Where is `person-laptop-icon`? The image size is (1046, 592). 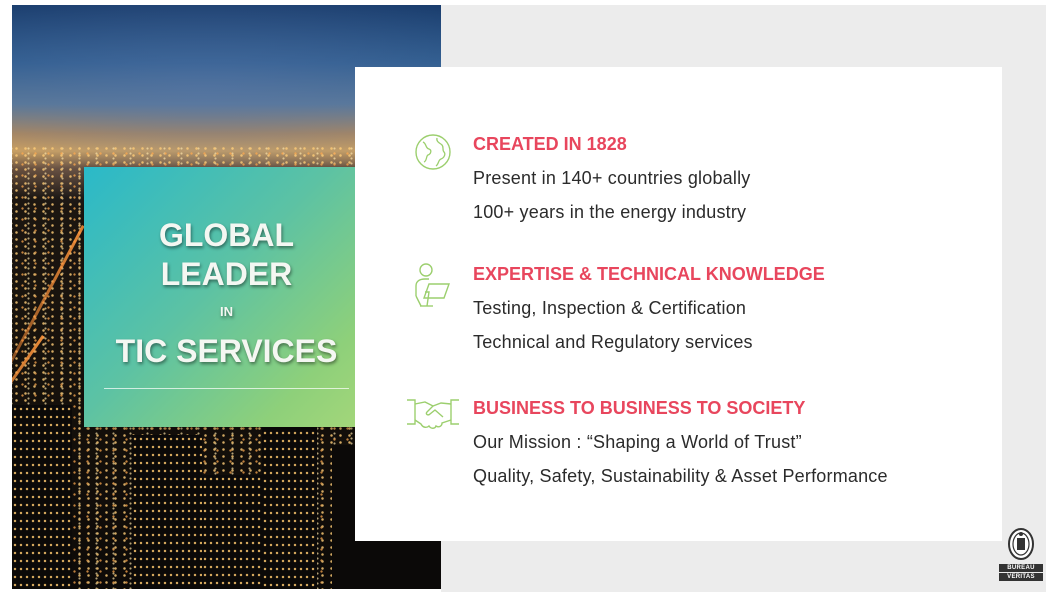 person-laptop-icon is located at coordinates (432, 285).